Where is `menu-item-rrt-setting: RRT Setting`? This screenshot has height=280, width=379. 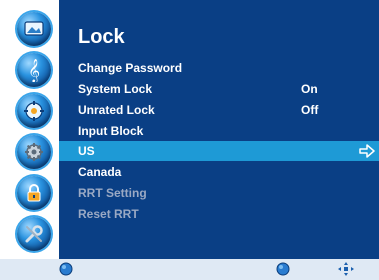
menu-item-rrt-setting: RRT Setting is located at coordinates (219, 193).